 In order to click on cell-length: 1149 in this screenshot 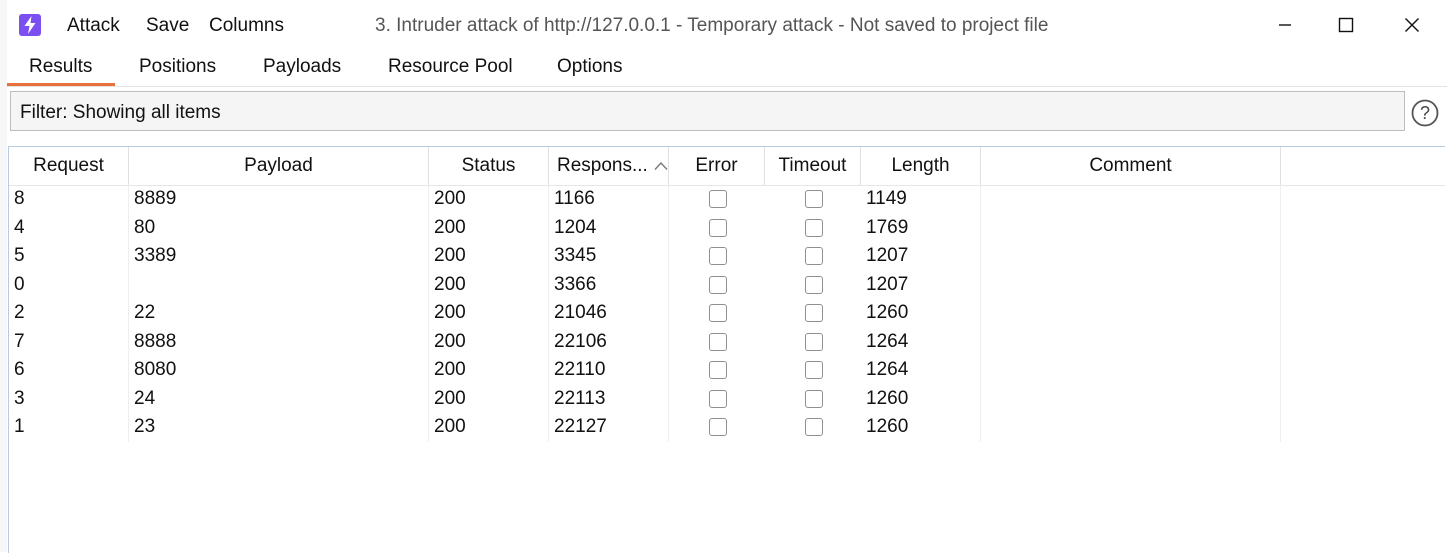, I will do `click(921, 199)`.